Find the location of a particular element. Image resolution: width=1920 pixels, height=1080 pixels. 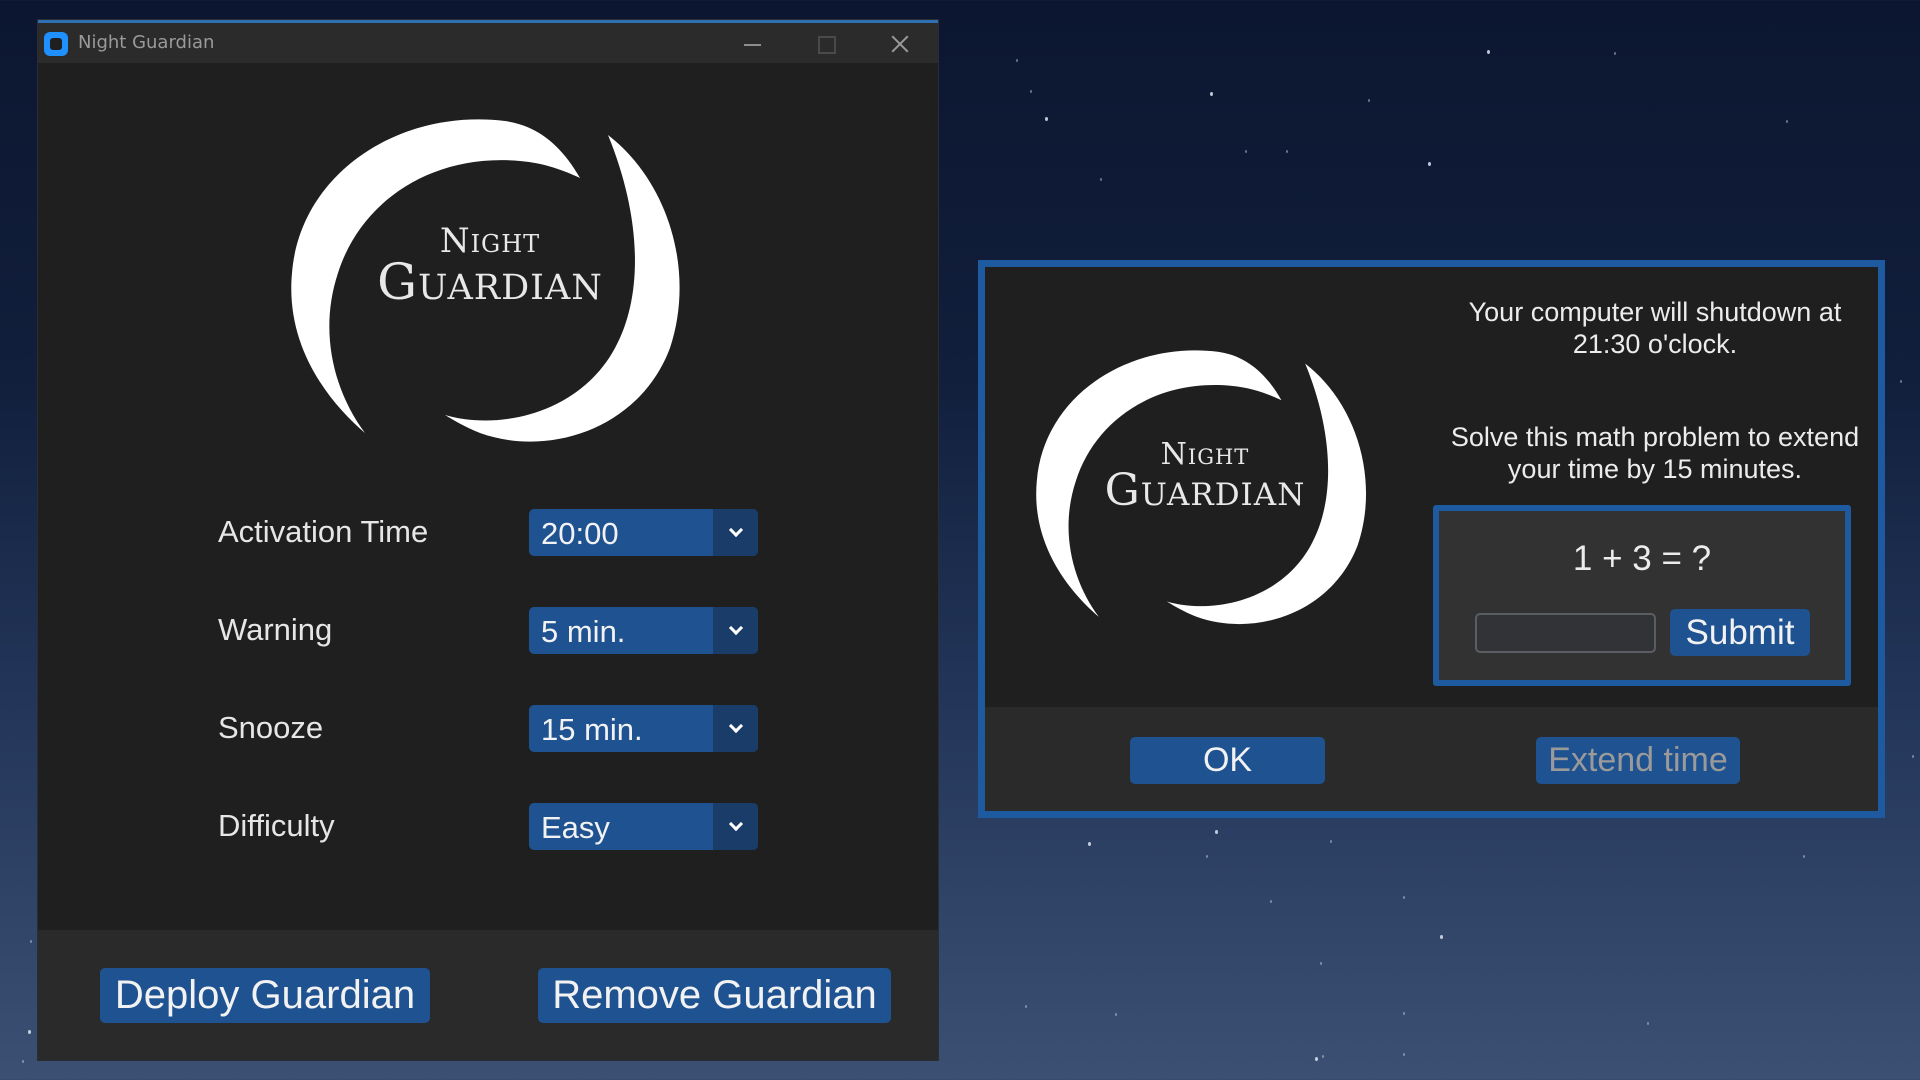

ok-button: OK is located at coordinates (1227, 760).